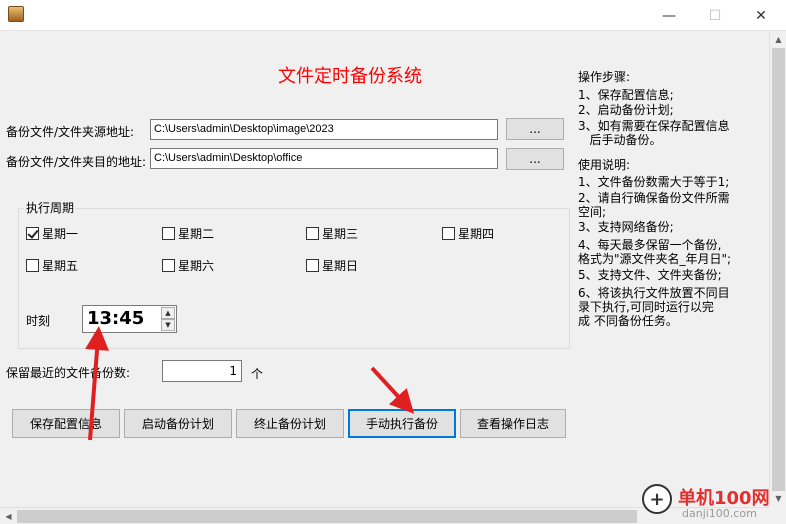 The image size is (786, 524). Describe the element at coordinates (66, 423) in the screenshot. I see `save-config-button: 保存配置信息` at that location.